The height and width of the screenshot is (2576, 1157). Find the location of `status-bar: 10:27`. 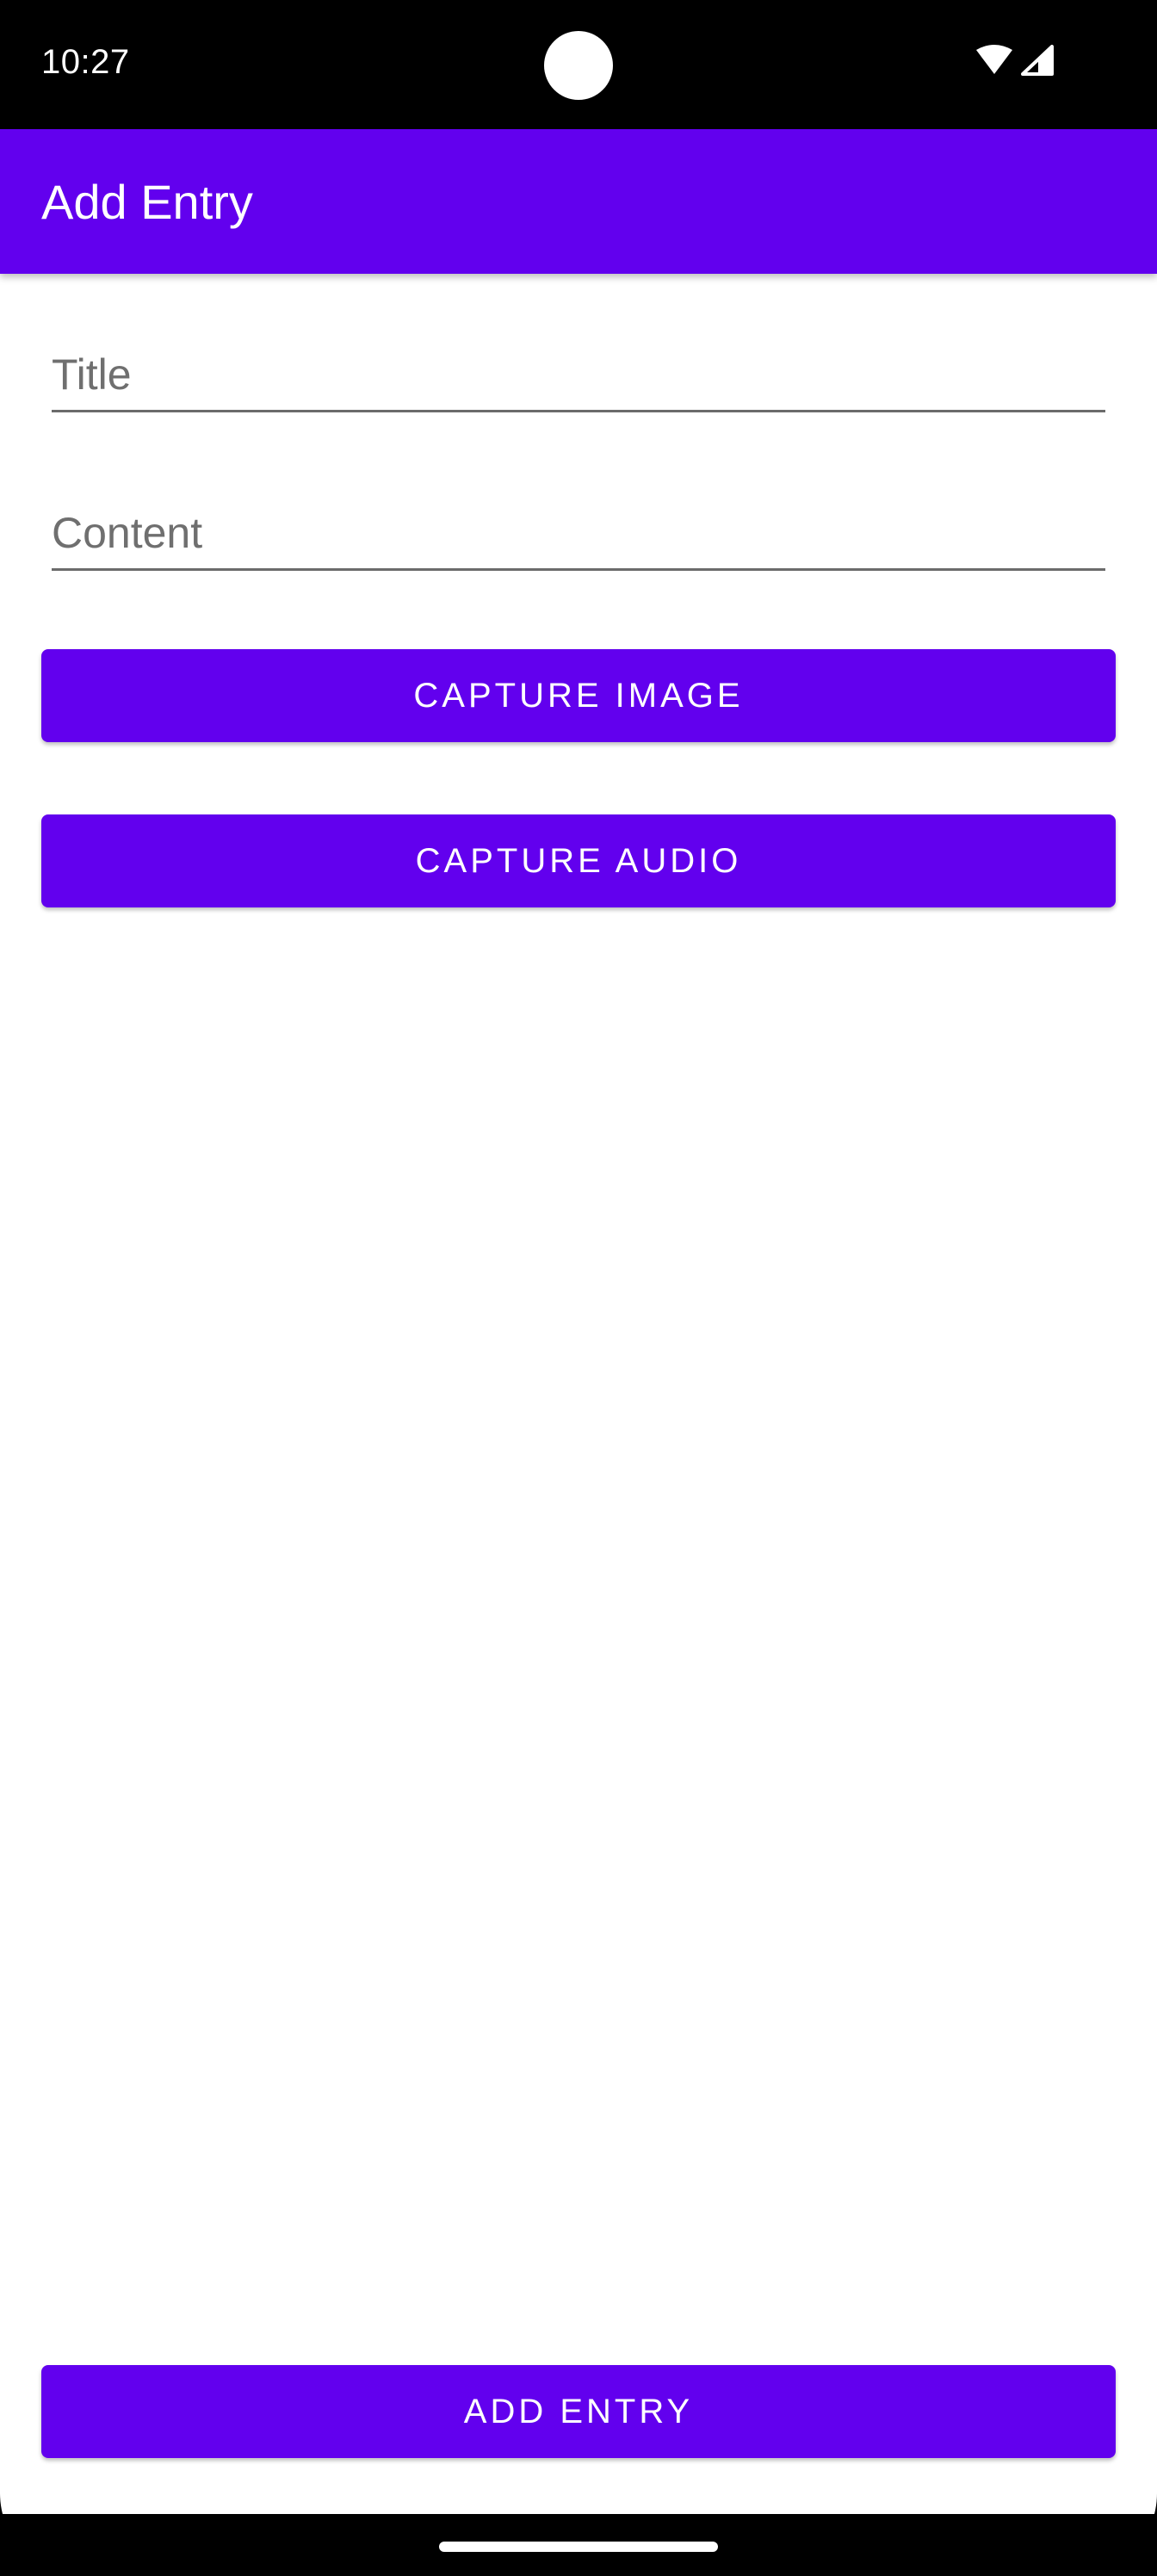

status-bar: 10:27 is located at coordinates (579, 64).